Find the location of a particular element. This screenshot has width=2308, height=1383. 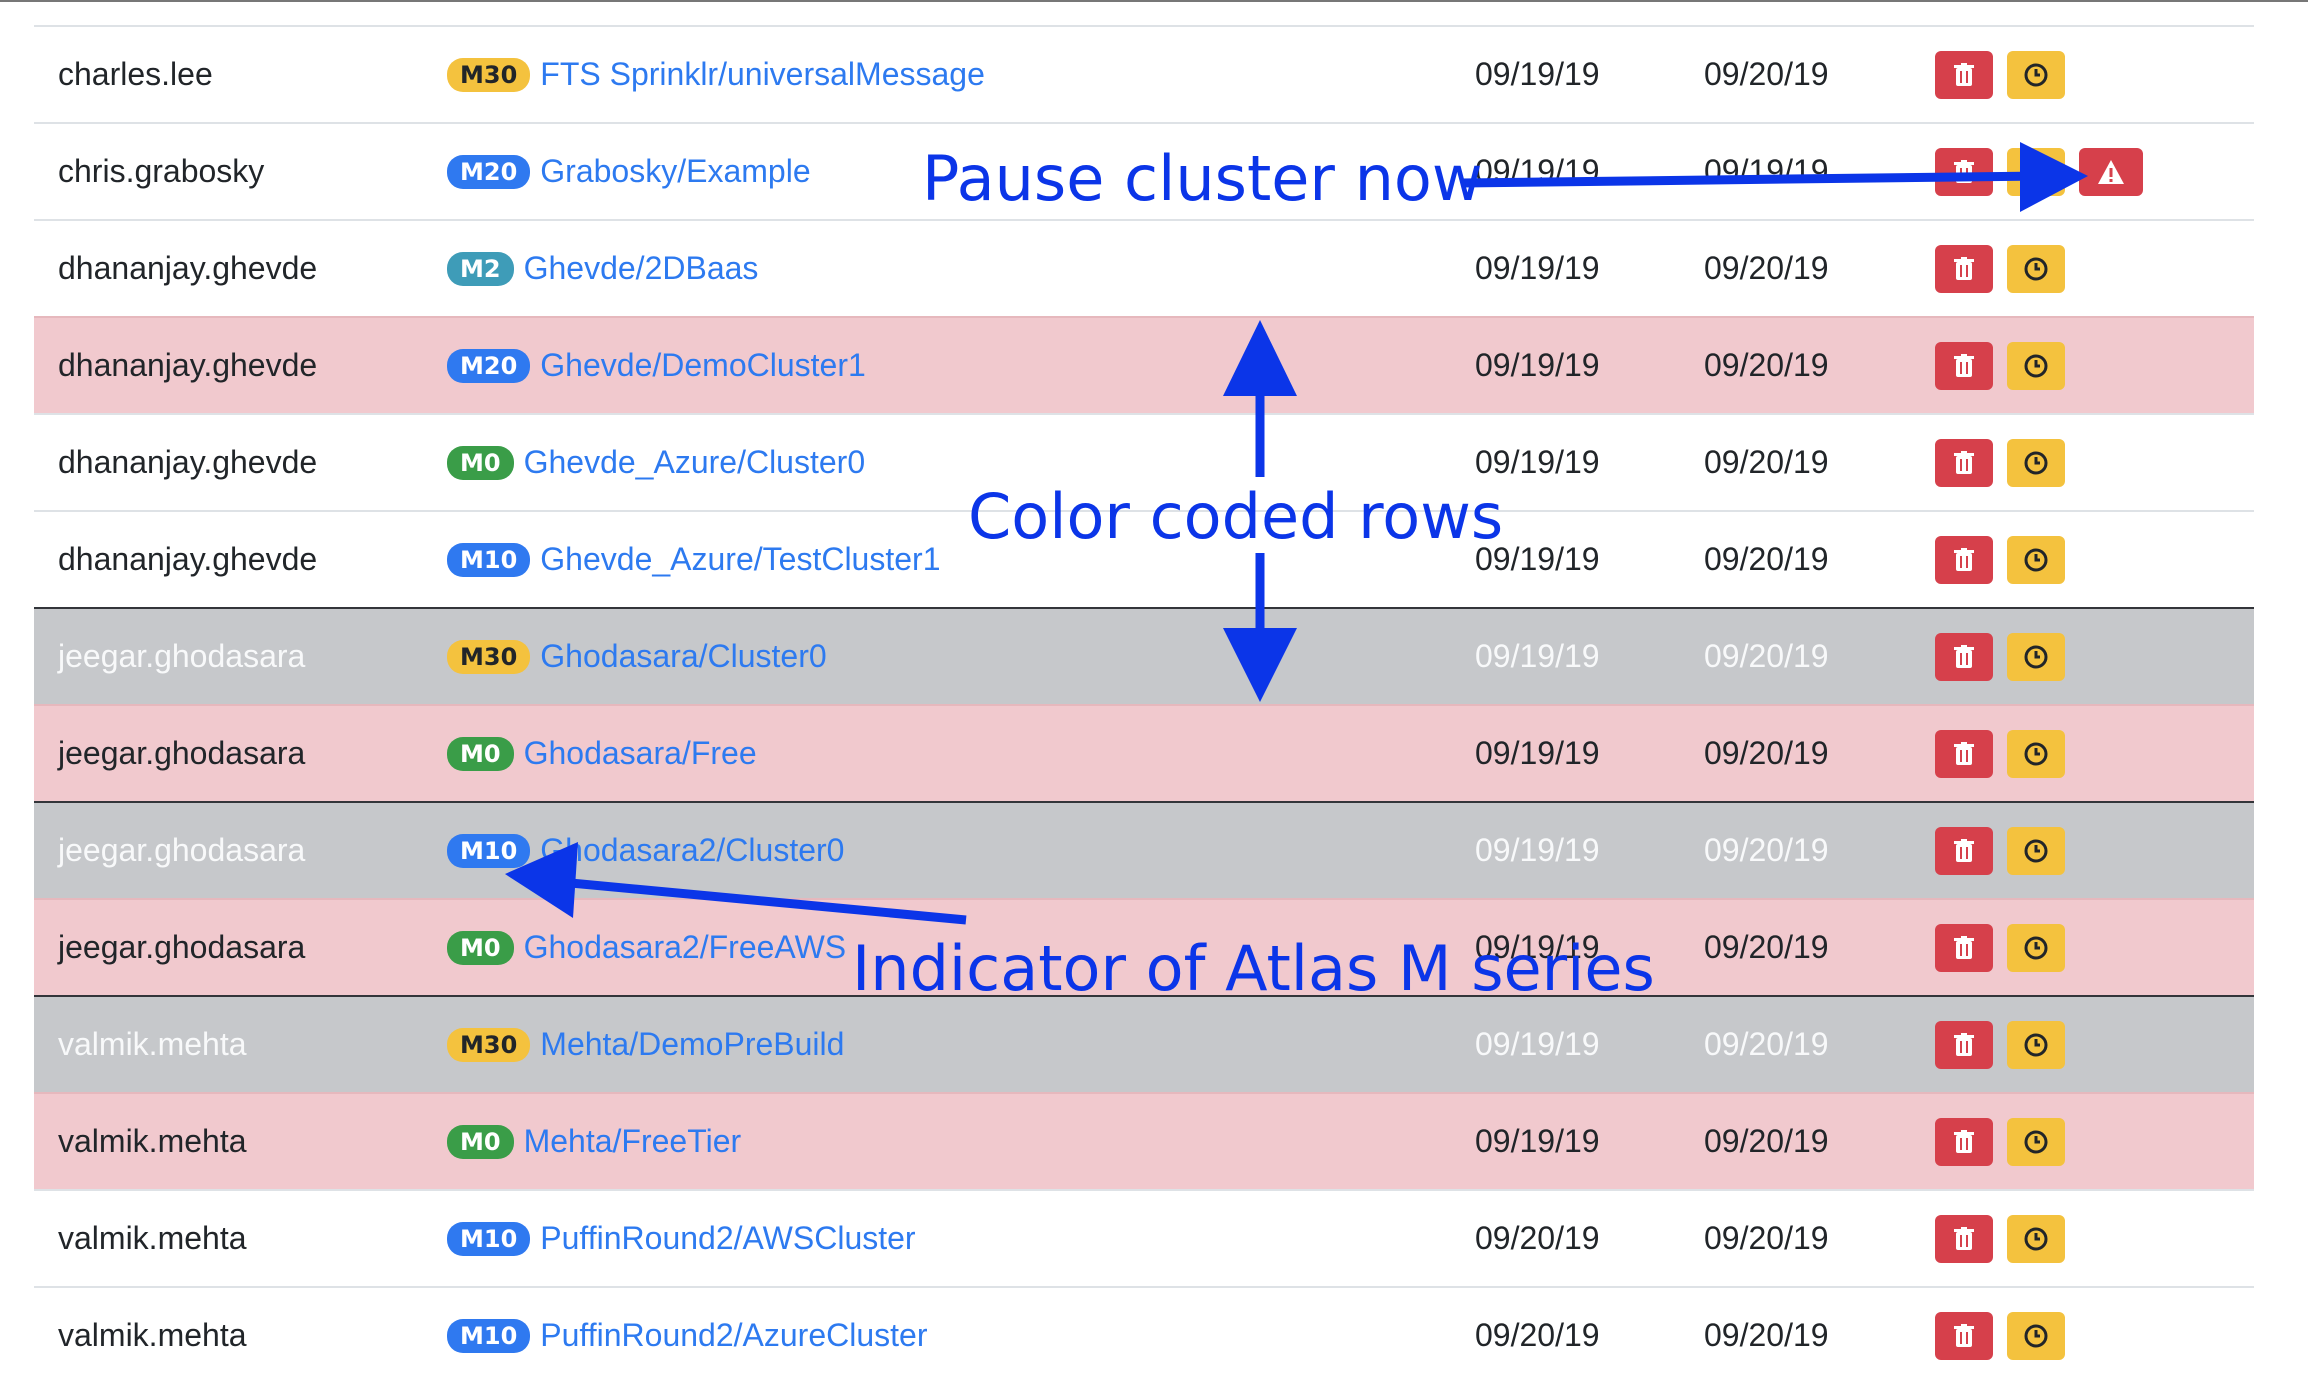

cluster-link: PuffinRound2/AzureCluster is located at coordinates (733, 1335).